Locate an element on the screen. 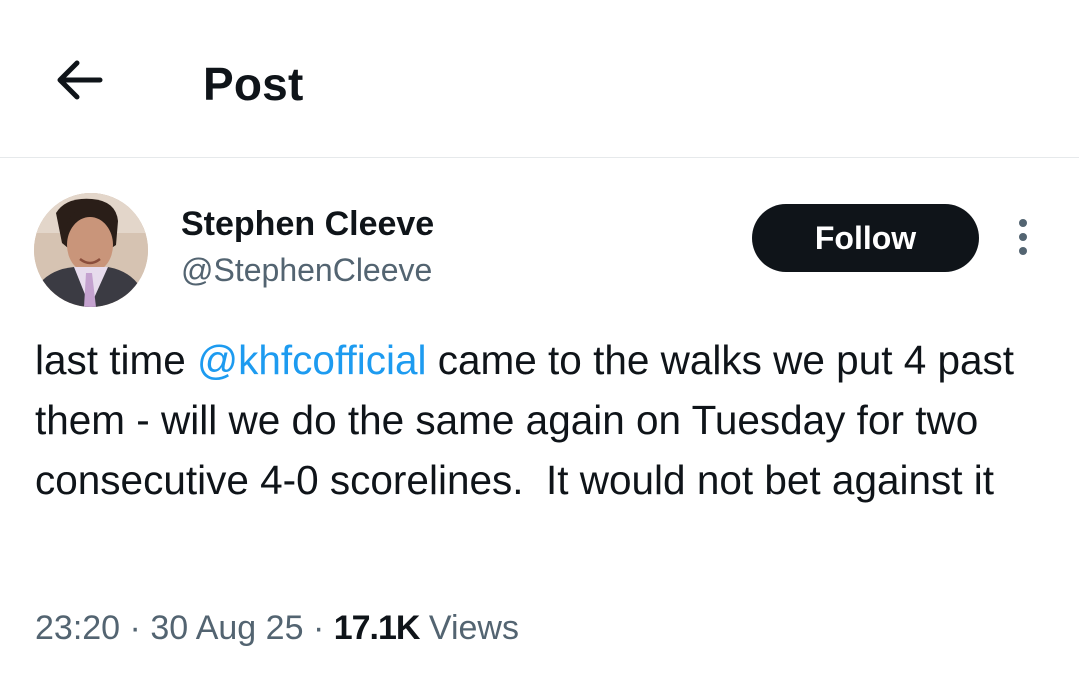 Image resolution: width=1079 pixels, height=679 pixels. back-button is located at coordinates (78, 80).